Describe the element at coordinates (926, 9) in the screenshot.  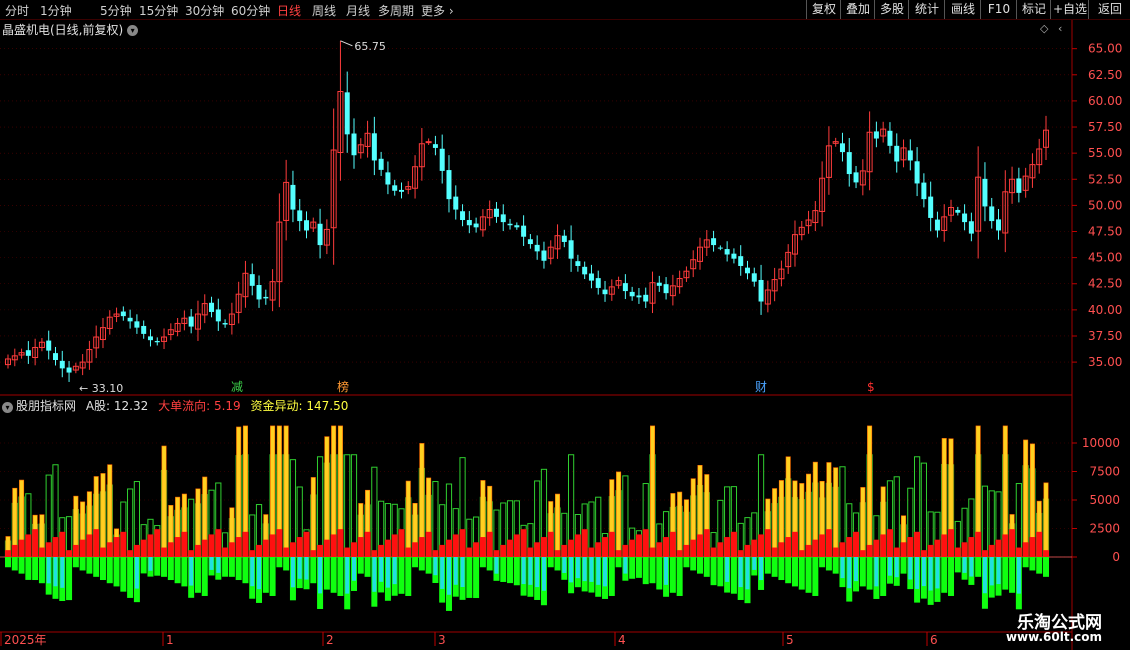
I see `toolbar-button-3: 统计` at that location.